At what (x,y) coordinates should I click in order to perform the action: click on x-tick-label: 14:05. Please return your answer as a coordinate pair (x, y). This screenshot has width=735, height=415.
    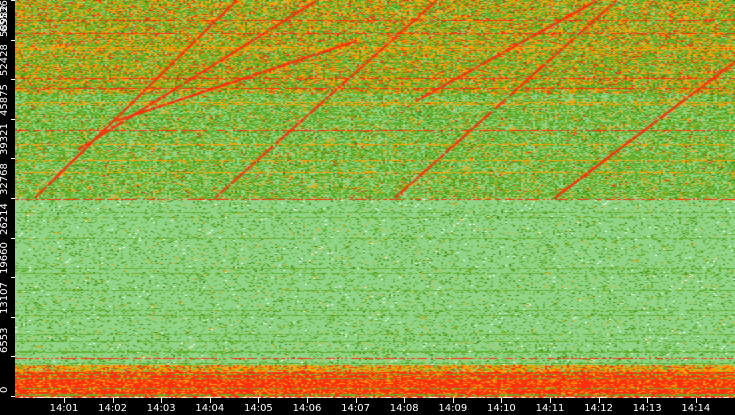
    Looking at the image, I should click on (258, 408).